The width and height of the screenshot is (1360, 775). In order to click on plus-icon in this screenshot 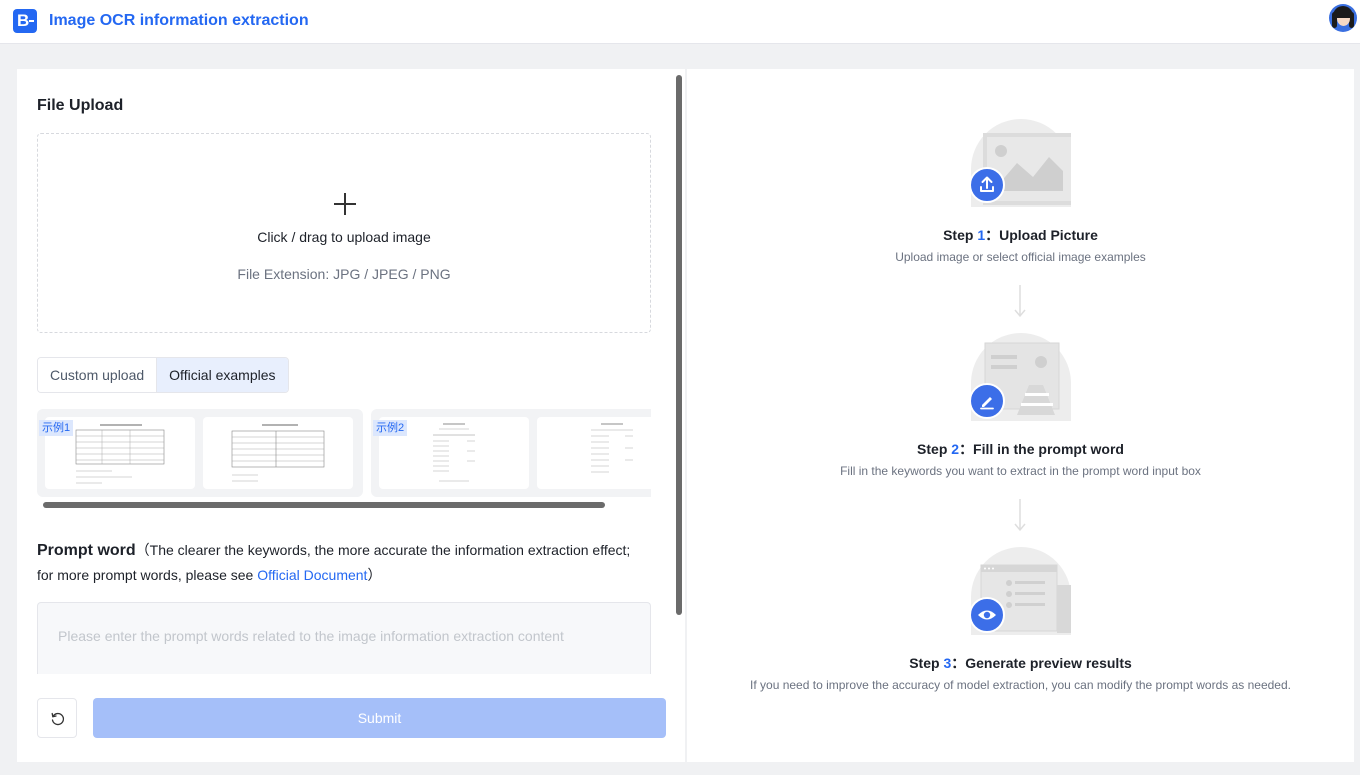, I will do `click(345, 204)`.